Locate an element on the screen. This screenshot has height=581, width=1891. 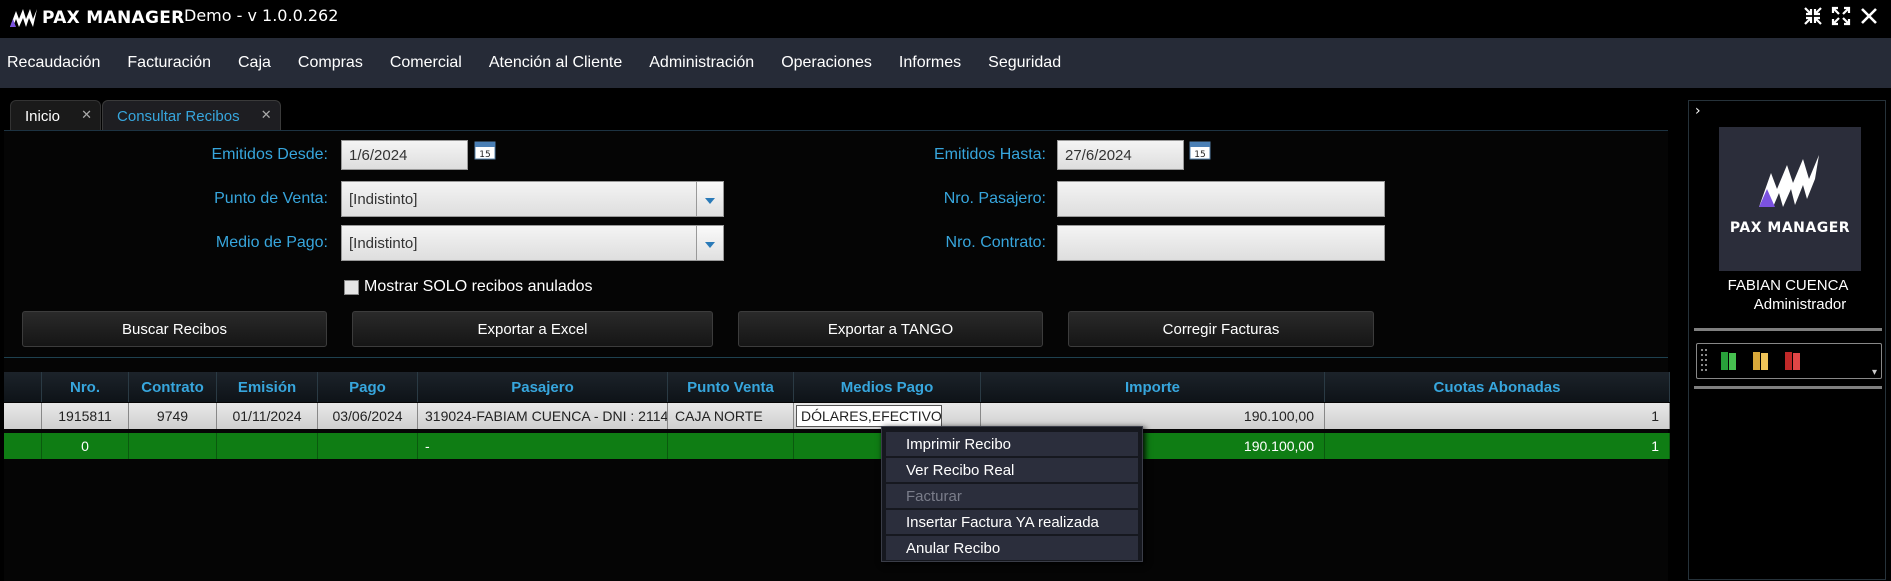
anulados-checkbox: Mostrar SOLO recibos anulados is located at coordinates (468, 287).